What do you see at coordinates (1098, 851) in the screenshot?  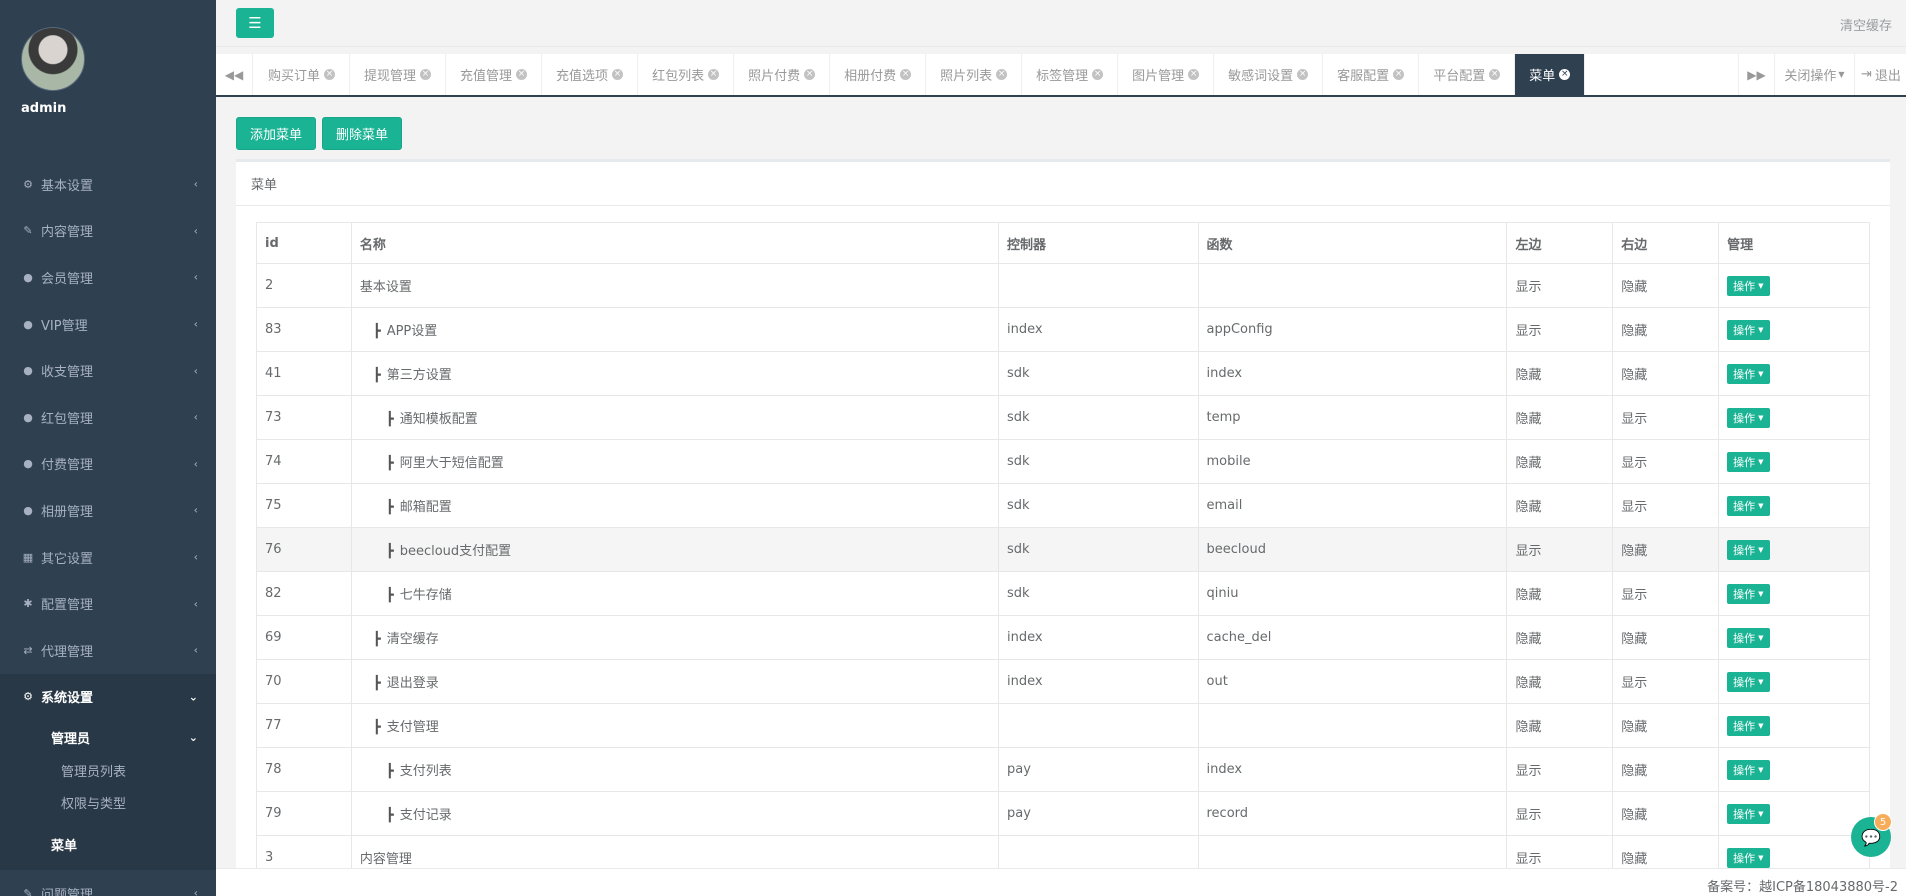 I see `cell-controller` at bounding box center [1098, 851].